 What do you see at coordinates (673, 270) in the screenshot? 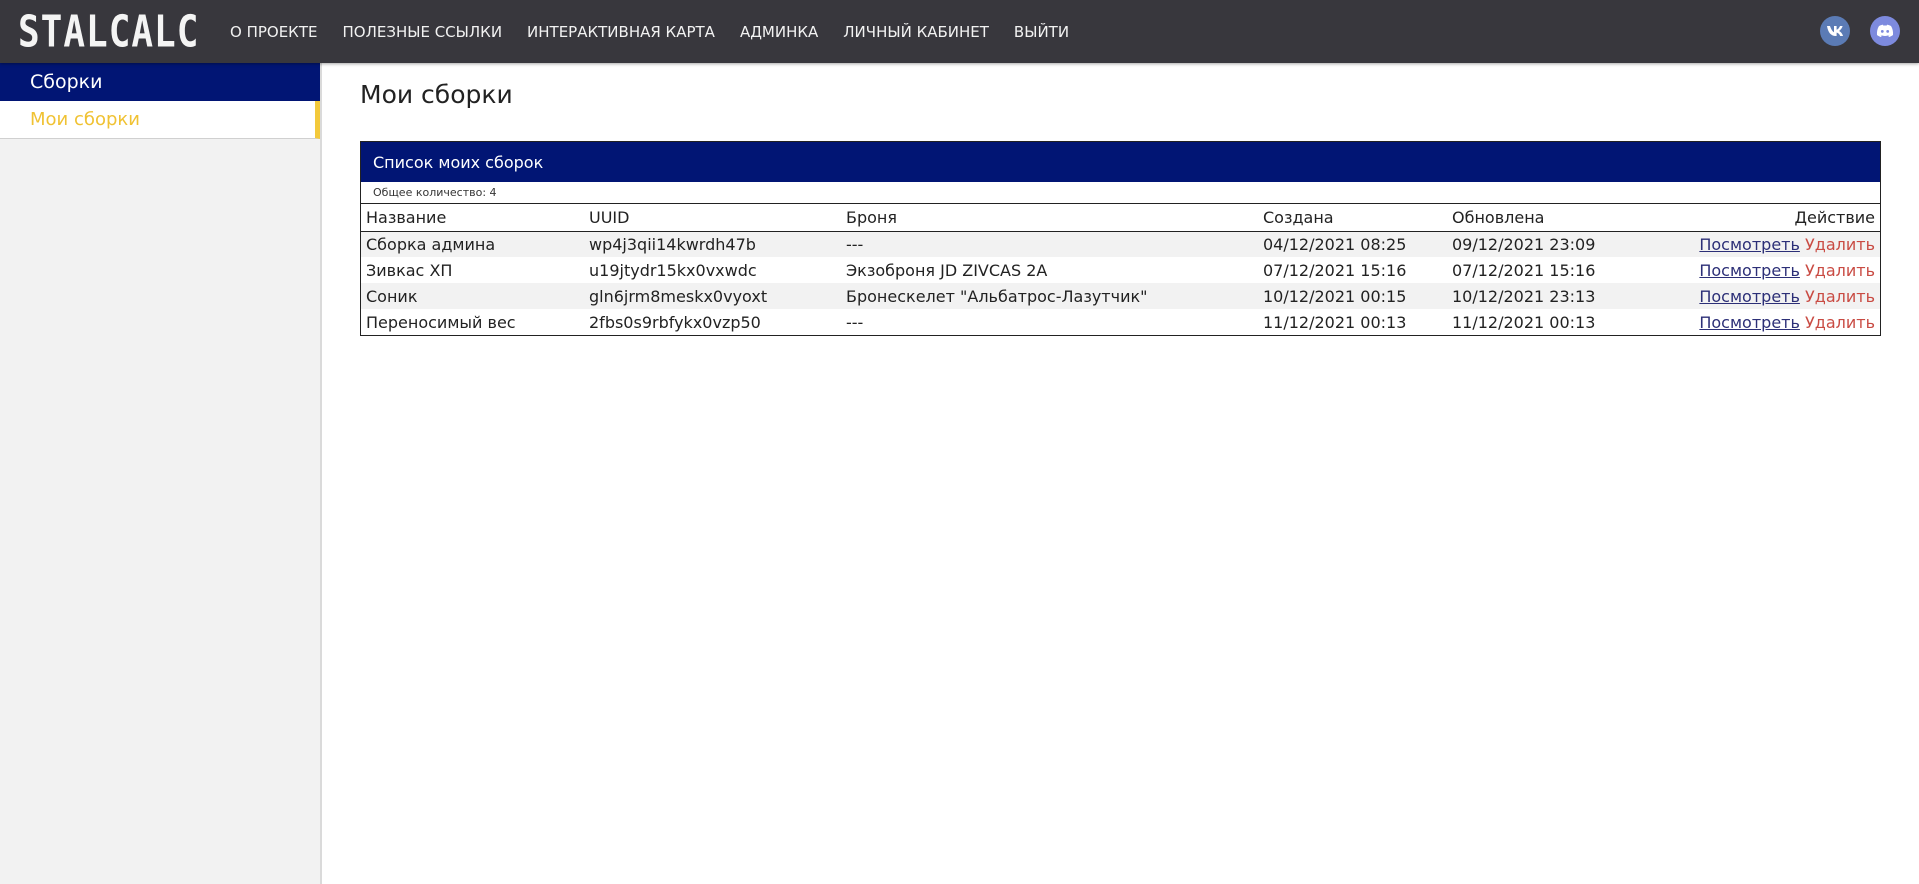
I see `cell-uuid: u19jtydr15kx0vxwdc` at bounding box center [673, 270].